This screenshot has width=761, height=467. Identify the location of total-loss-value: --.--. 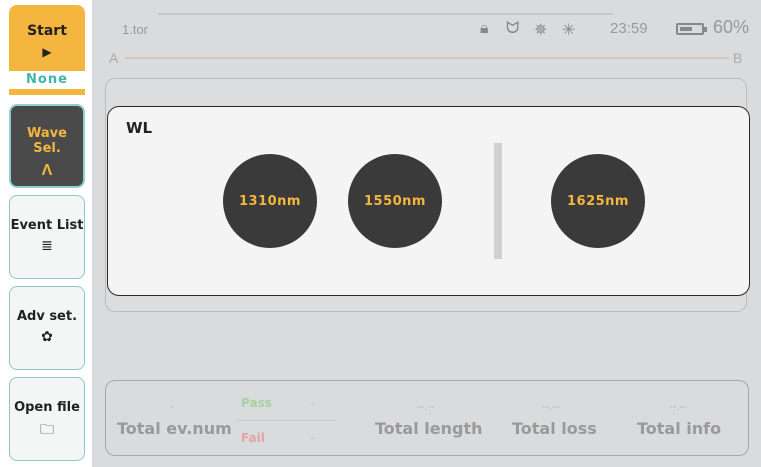
(551, 407).